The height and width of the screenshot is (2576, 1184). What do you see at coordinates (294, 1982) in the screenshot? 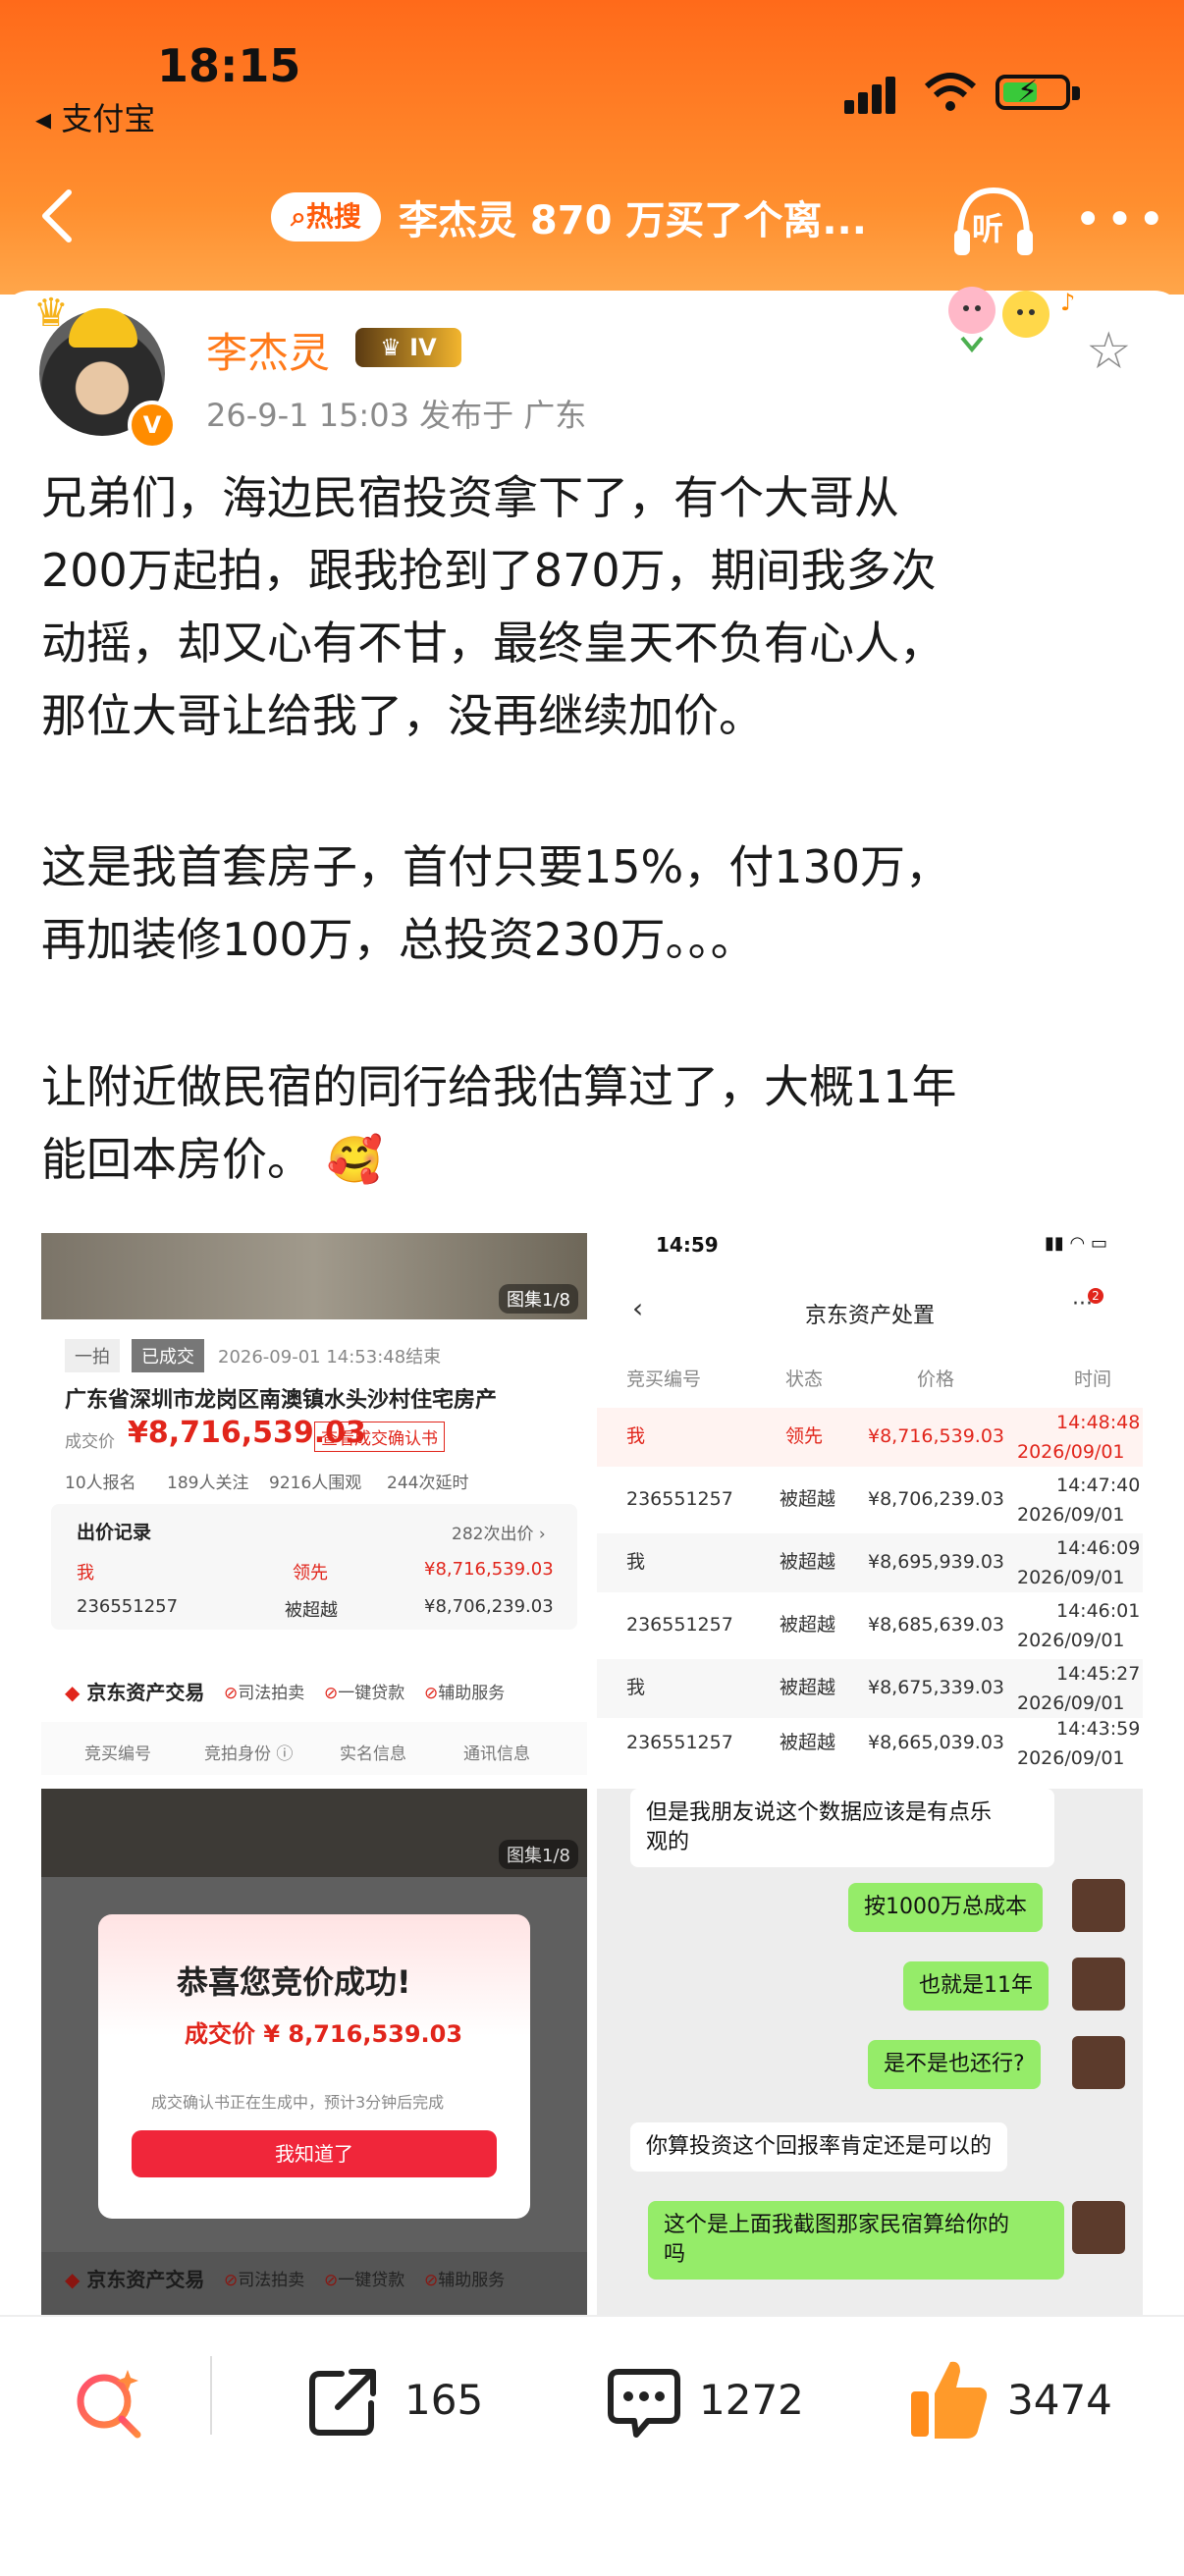
I see `modal-title: 恭喜您竞价成功!` at bounding box center [294, 1982].